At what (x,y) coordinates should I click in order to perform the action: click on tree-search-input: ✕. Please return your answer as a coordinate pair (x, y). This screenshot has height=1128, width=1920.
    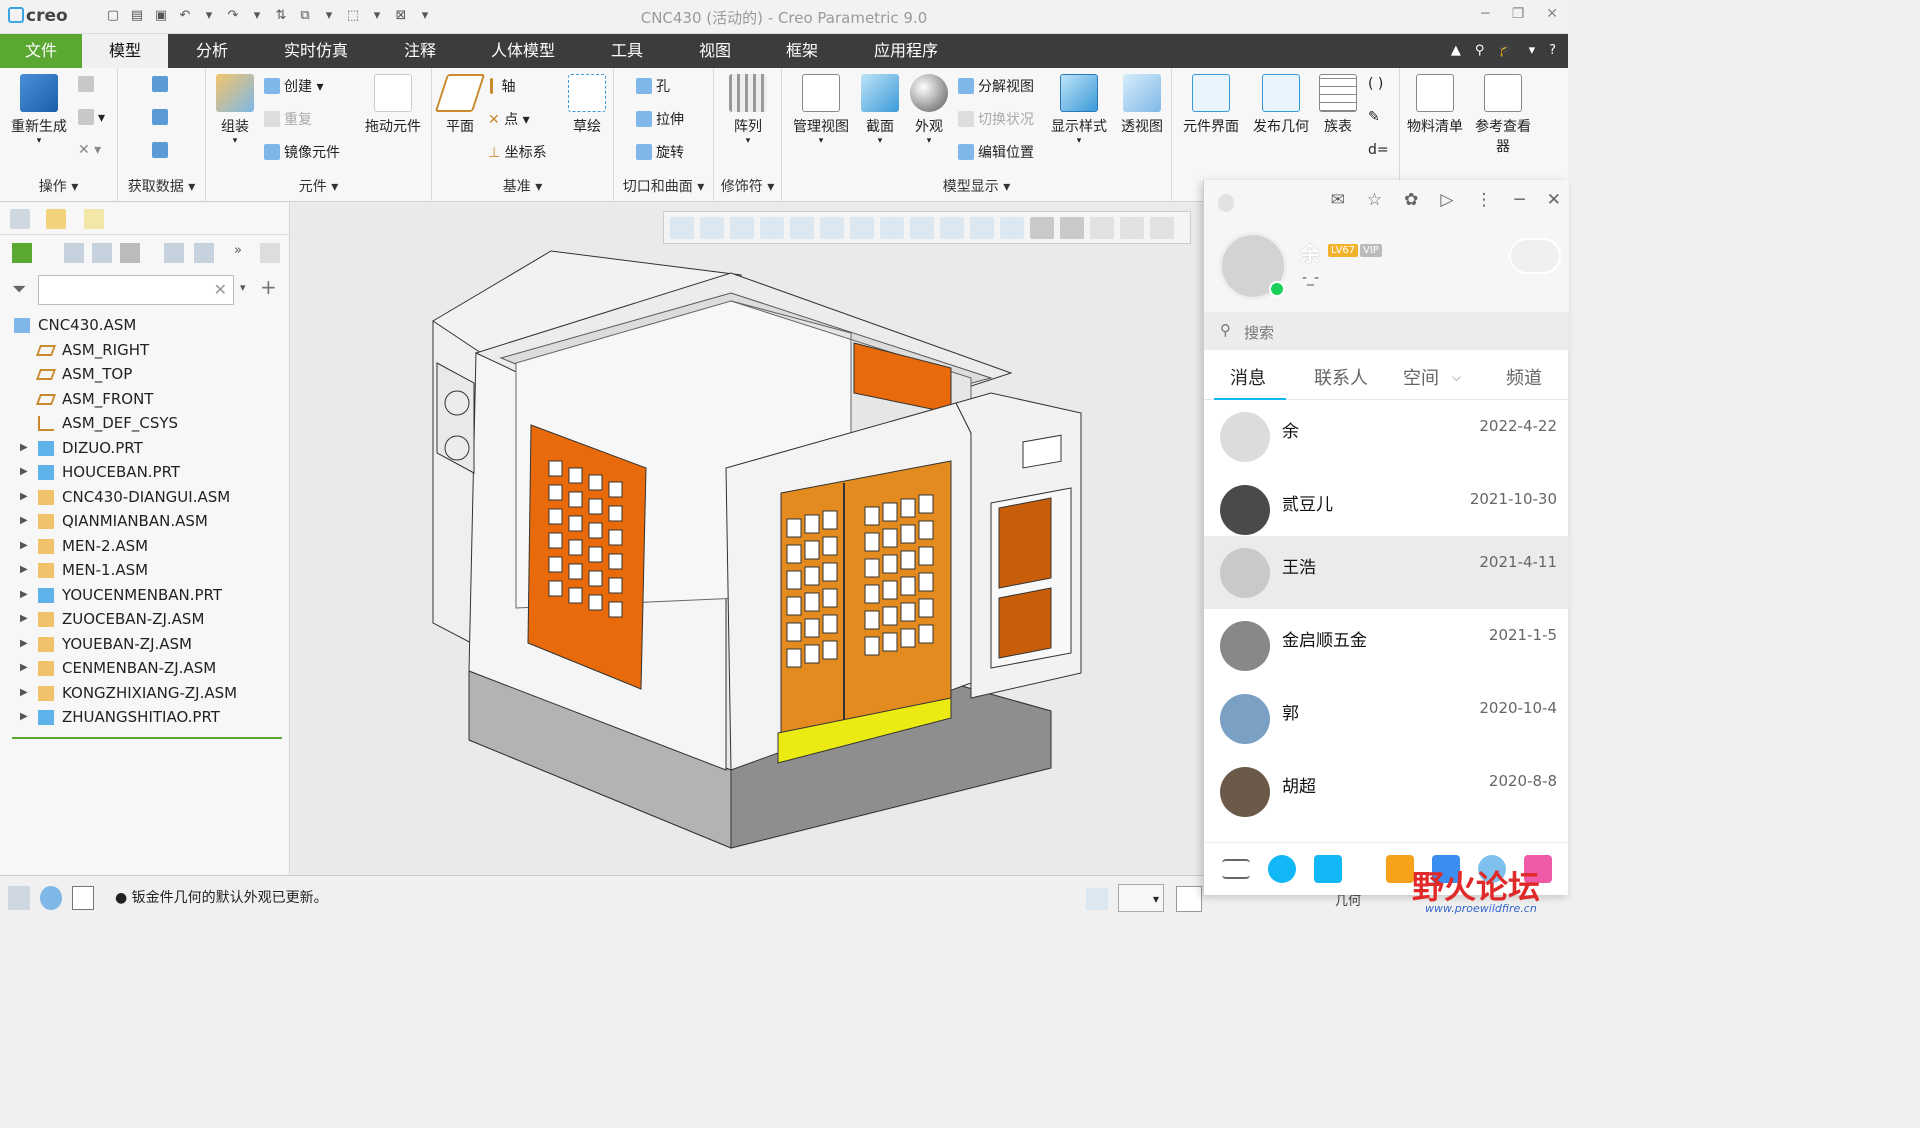
    Looking at the image, I should click on (136, 290).